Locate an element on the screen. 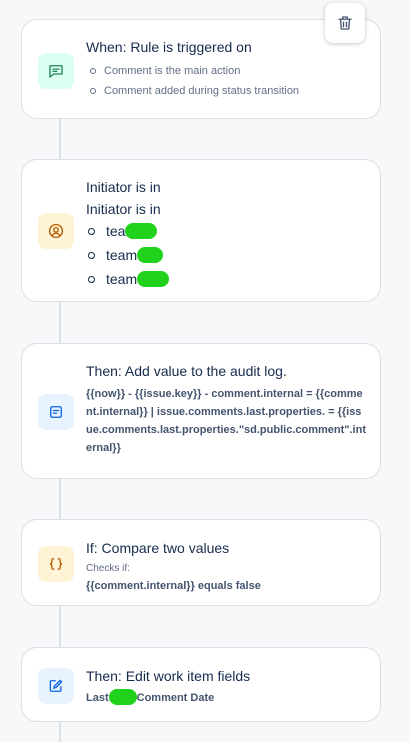 The image size is (410, 742). trigger-icon-box is located at coordinates (56, 71).